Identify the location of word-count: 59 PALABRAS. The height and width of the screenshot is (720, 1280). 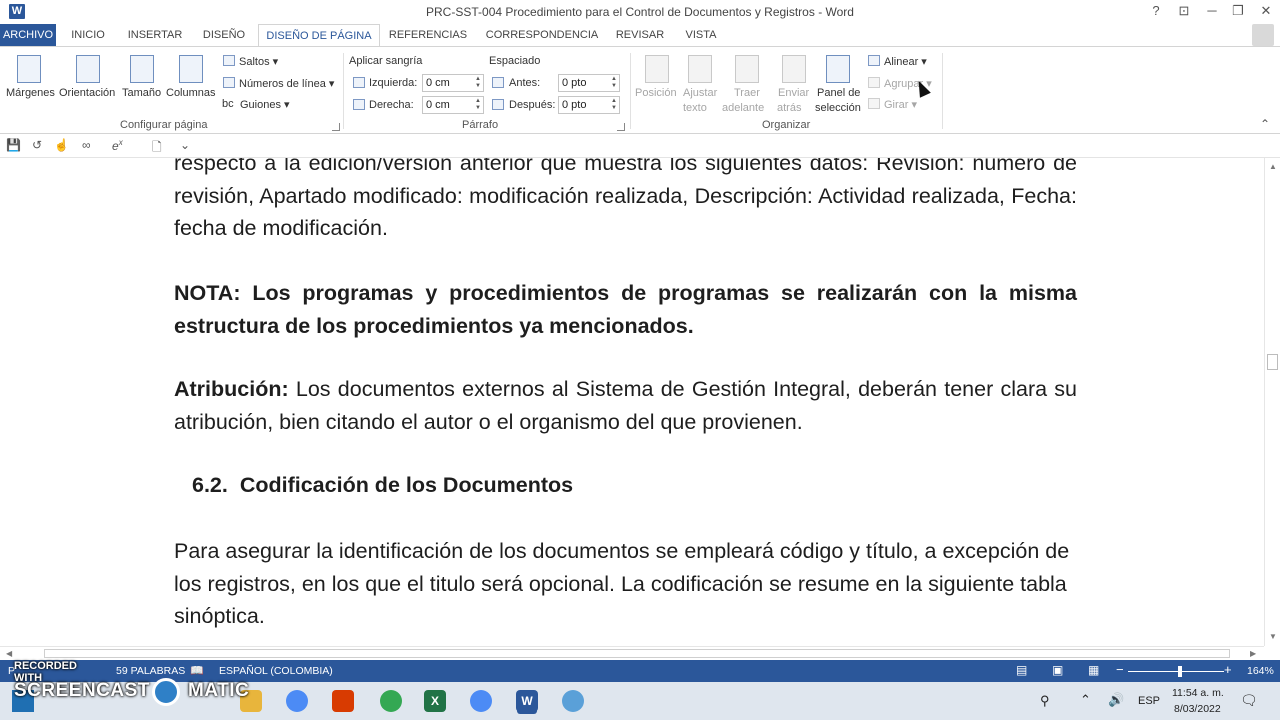
(150, 671).